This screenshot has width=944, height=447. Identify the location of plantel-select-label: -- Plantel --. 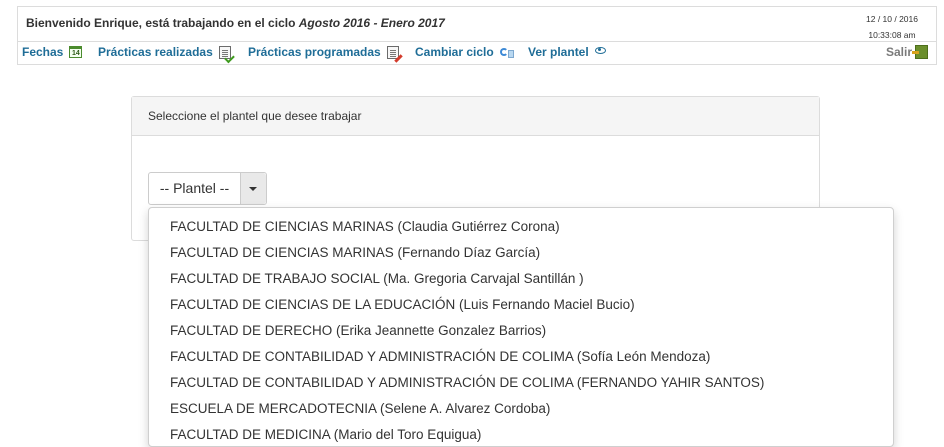
(194, 188).